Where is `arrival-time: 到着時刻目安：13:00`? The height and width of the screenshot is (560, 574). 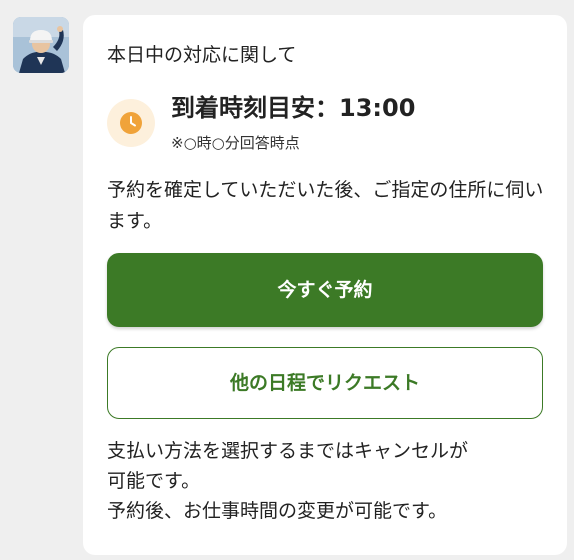 arrival-time: 到着時刻目安：13:00 is located at coordinates (293, 108).